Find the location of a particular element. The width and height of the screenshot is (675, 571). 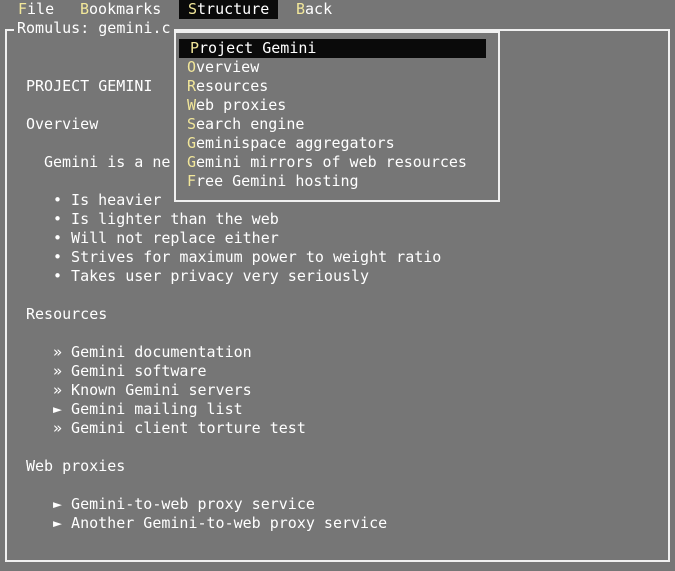

dropdown-item-aggregators: Geminispace aggregators is located at coordinates (291, 143).